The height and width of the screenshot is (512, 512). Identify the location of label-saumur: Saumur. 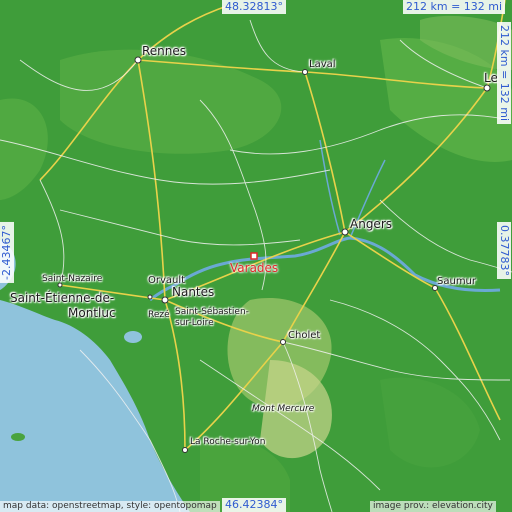
(457, 281).